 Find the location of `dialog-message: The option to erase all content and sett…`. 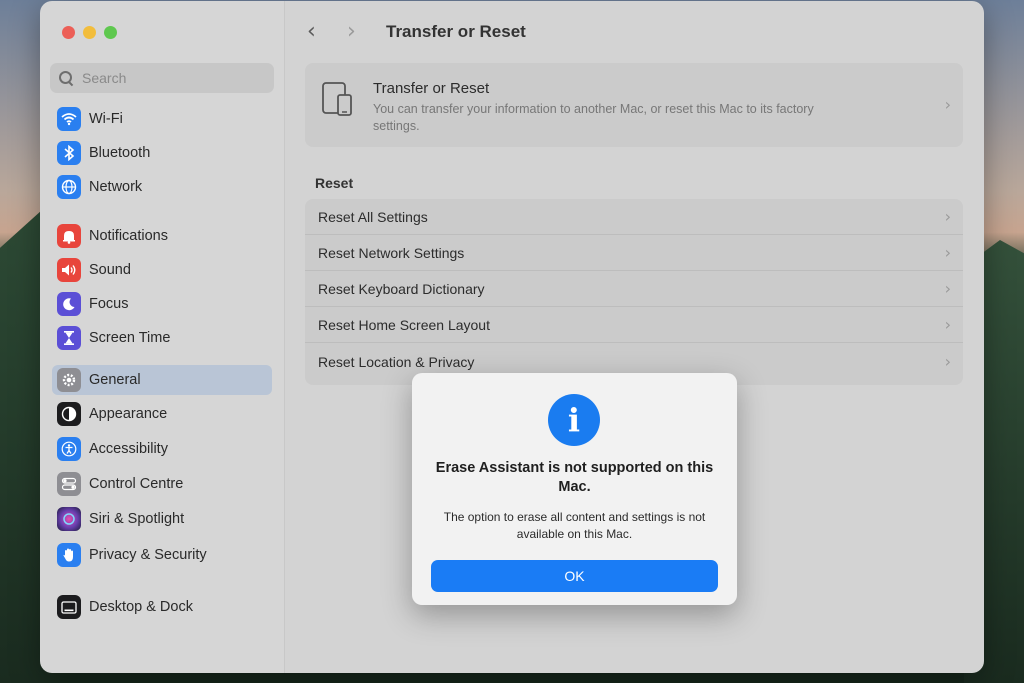

dialog-message: The option to erase all content and sett… is located at coordinates (574, 525).